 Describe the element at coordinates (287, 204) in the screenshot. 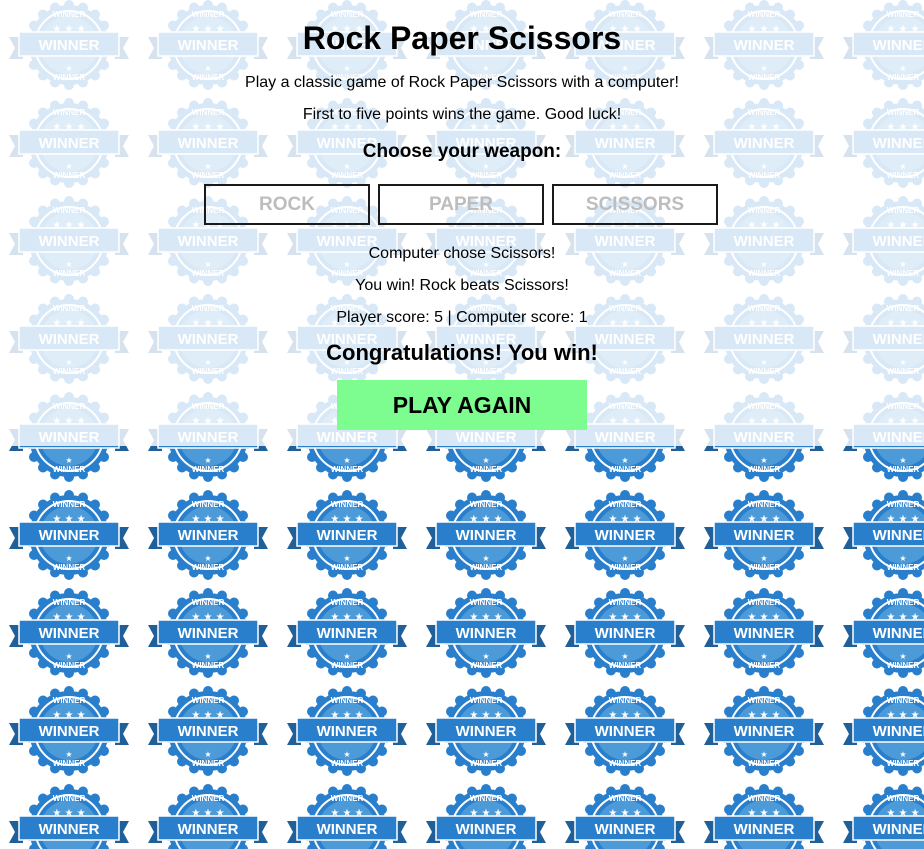

I see `rock-button: ROCK` at that location.